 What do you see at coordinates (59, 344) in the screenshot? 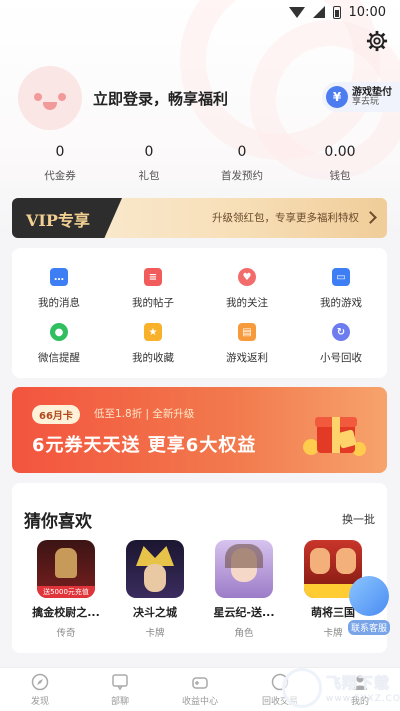
I see `menu-item-wechat: ● 微信提醒` at bounding box center [59, 344].